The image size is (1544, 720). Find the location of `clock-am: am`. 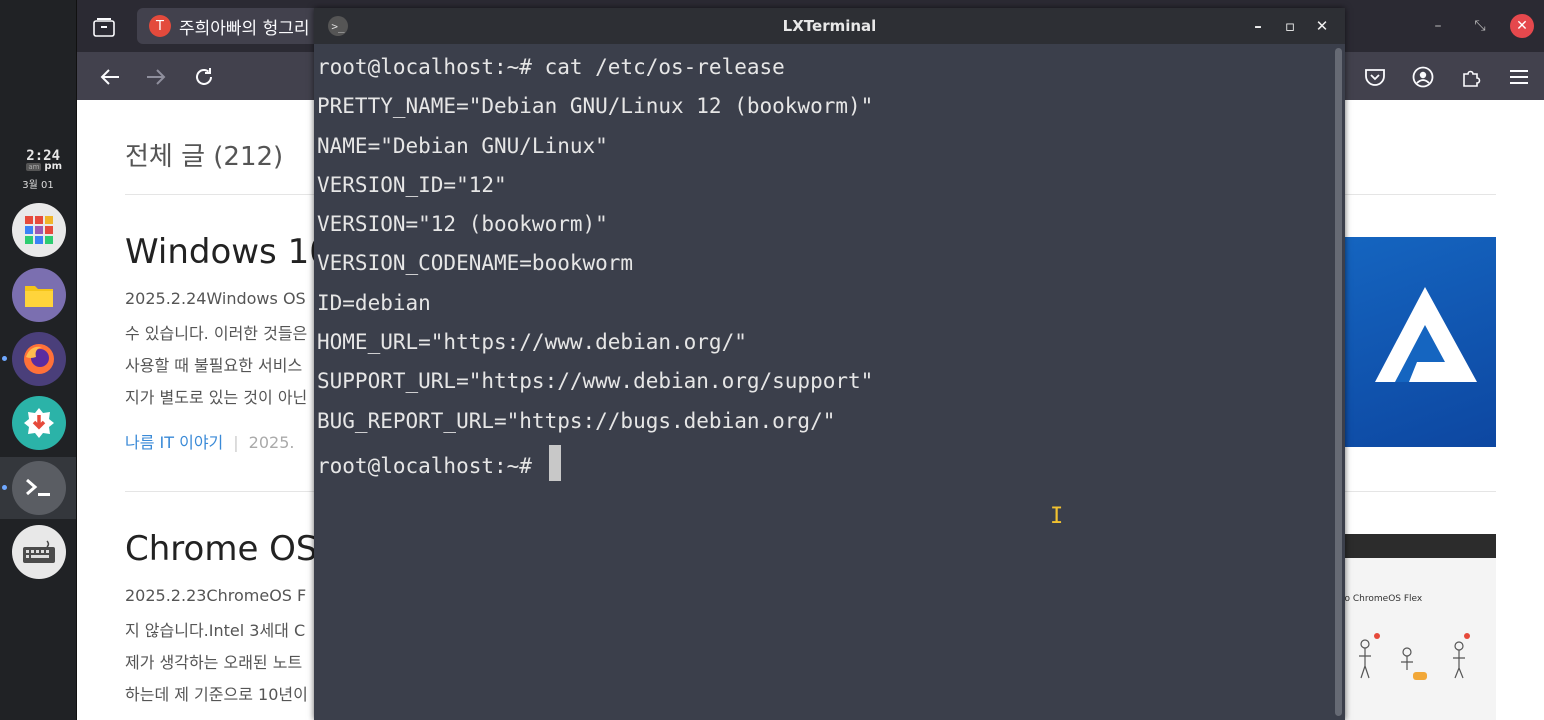

clock-am: am is located at coordinates (34, 166).